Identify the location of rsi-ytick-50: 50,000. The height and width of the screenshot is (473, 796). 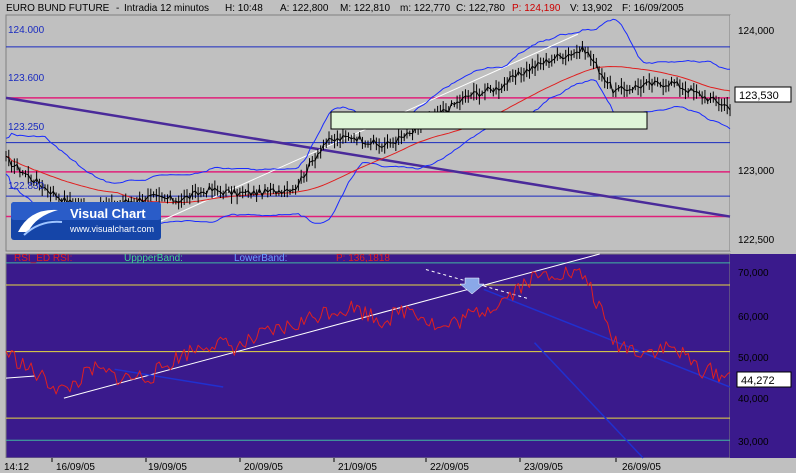
(753, 358).